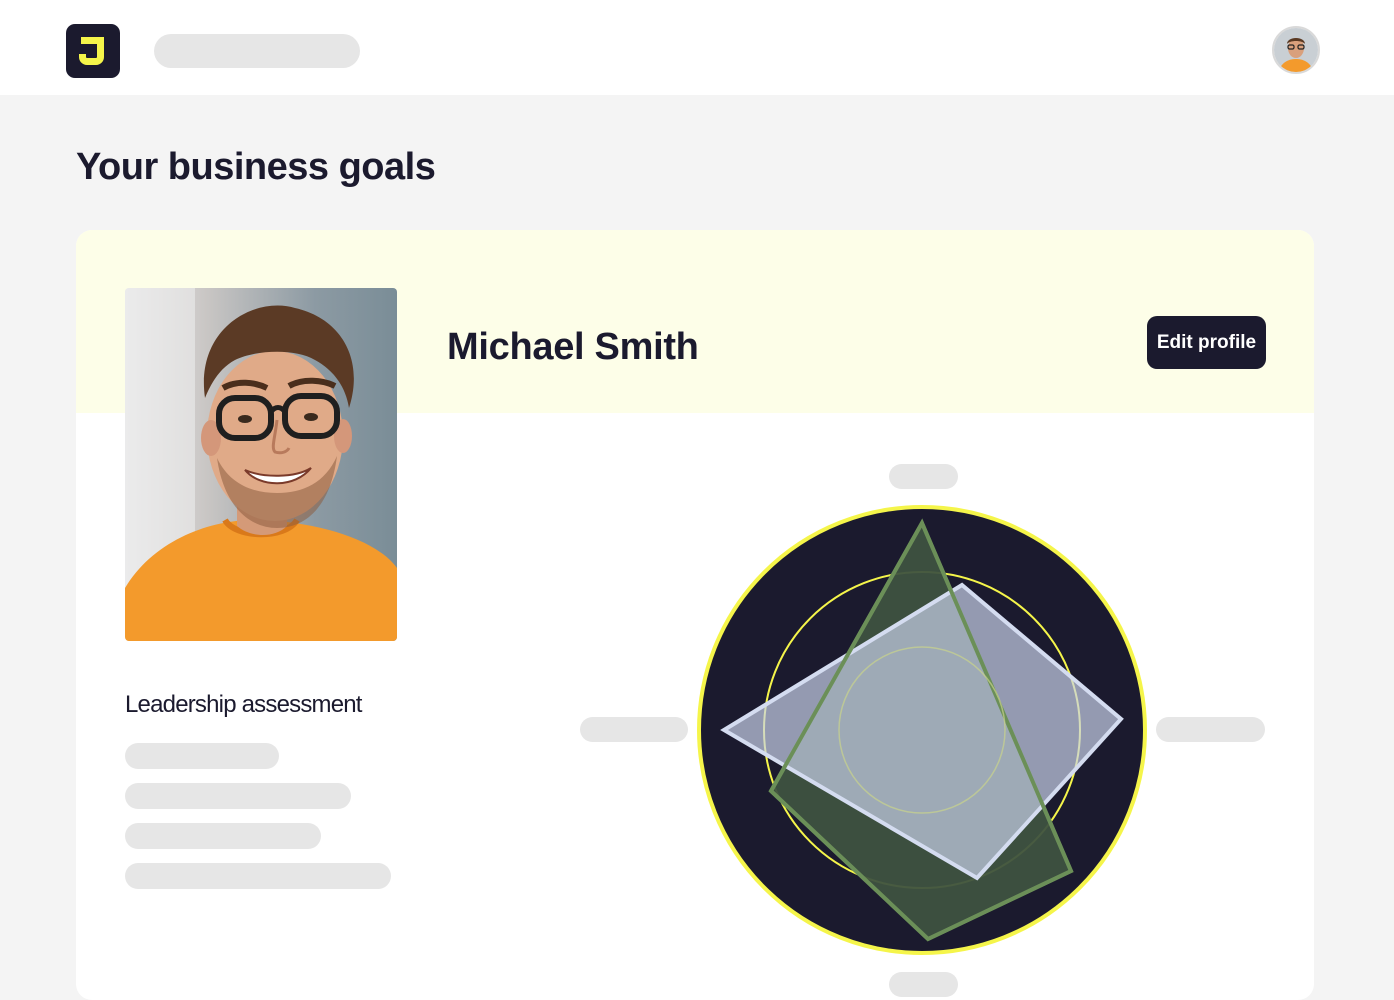 Image resolution: width=1394 pixels, height=1000 pixels. What do you see at coordinates (922, 730) in the screenshot?
I see `radar-chart` at bounding box center [922, 730].